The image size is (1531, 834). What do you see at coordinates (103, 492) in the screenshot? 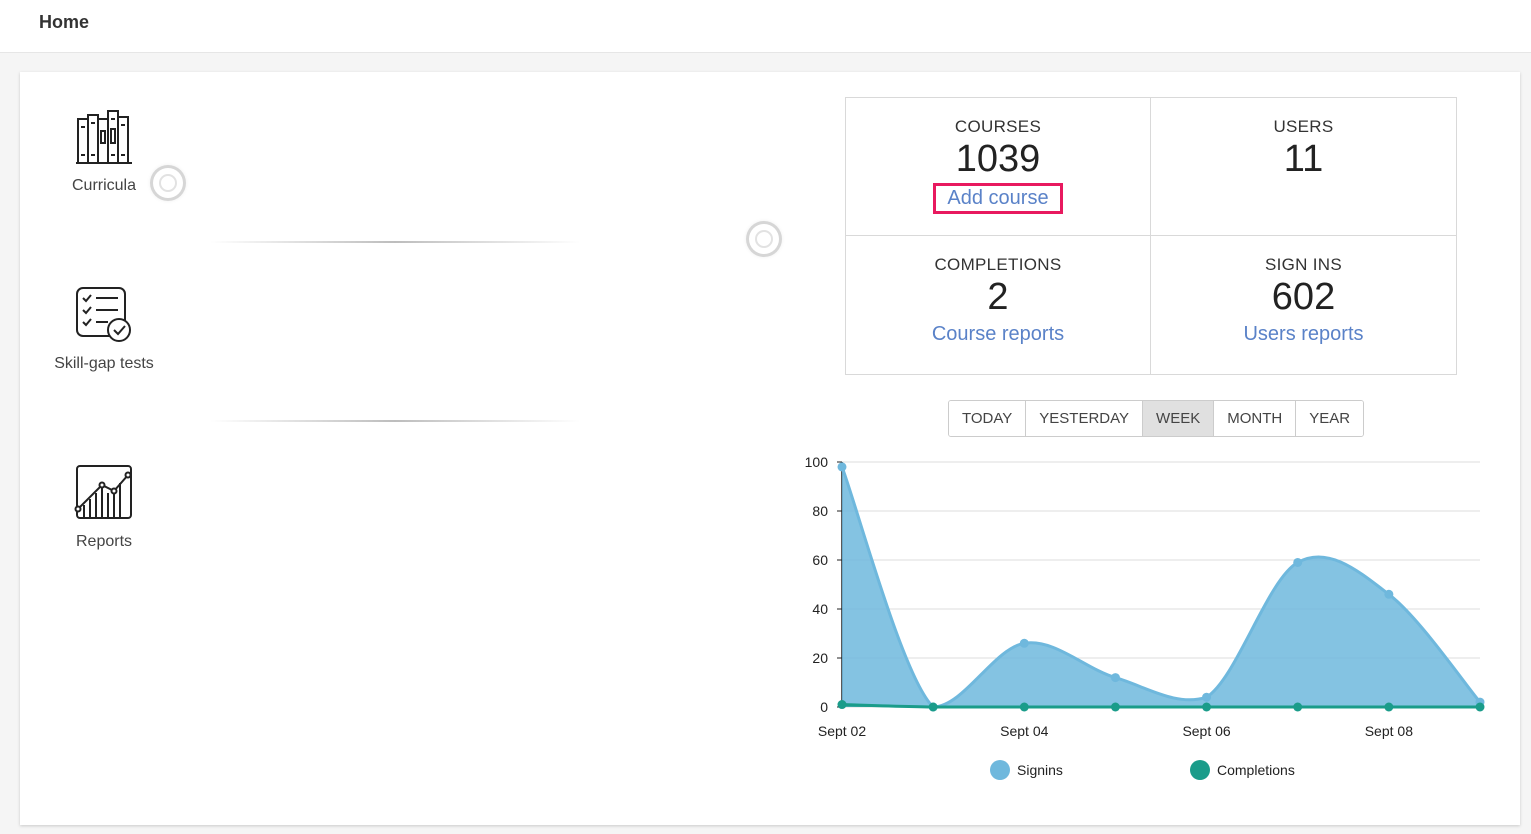
I see `line-chart-icon` at bounding box center [103, 492].